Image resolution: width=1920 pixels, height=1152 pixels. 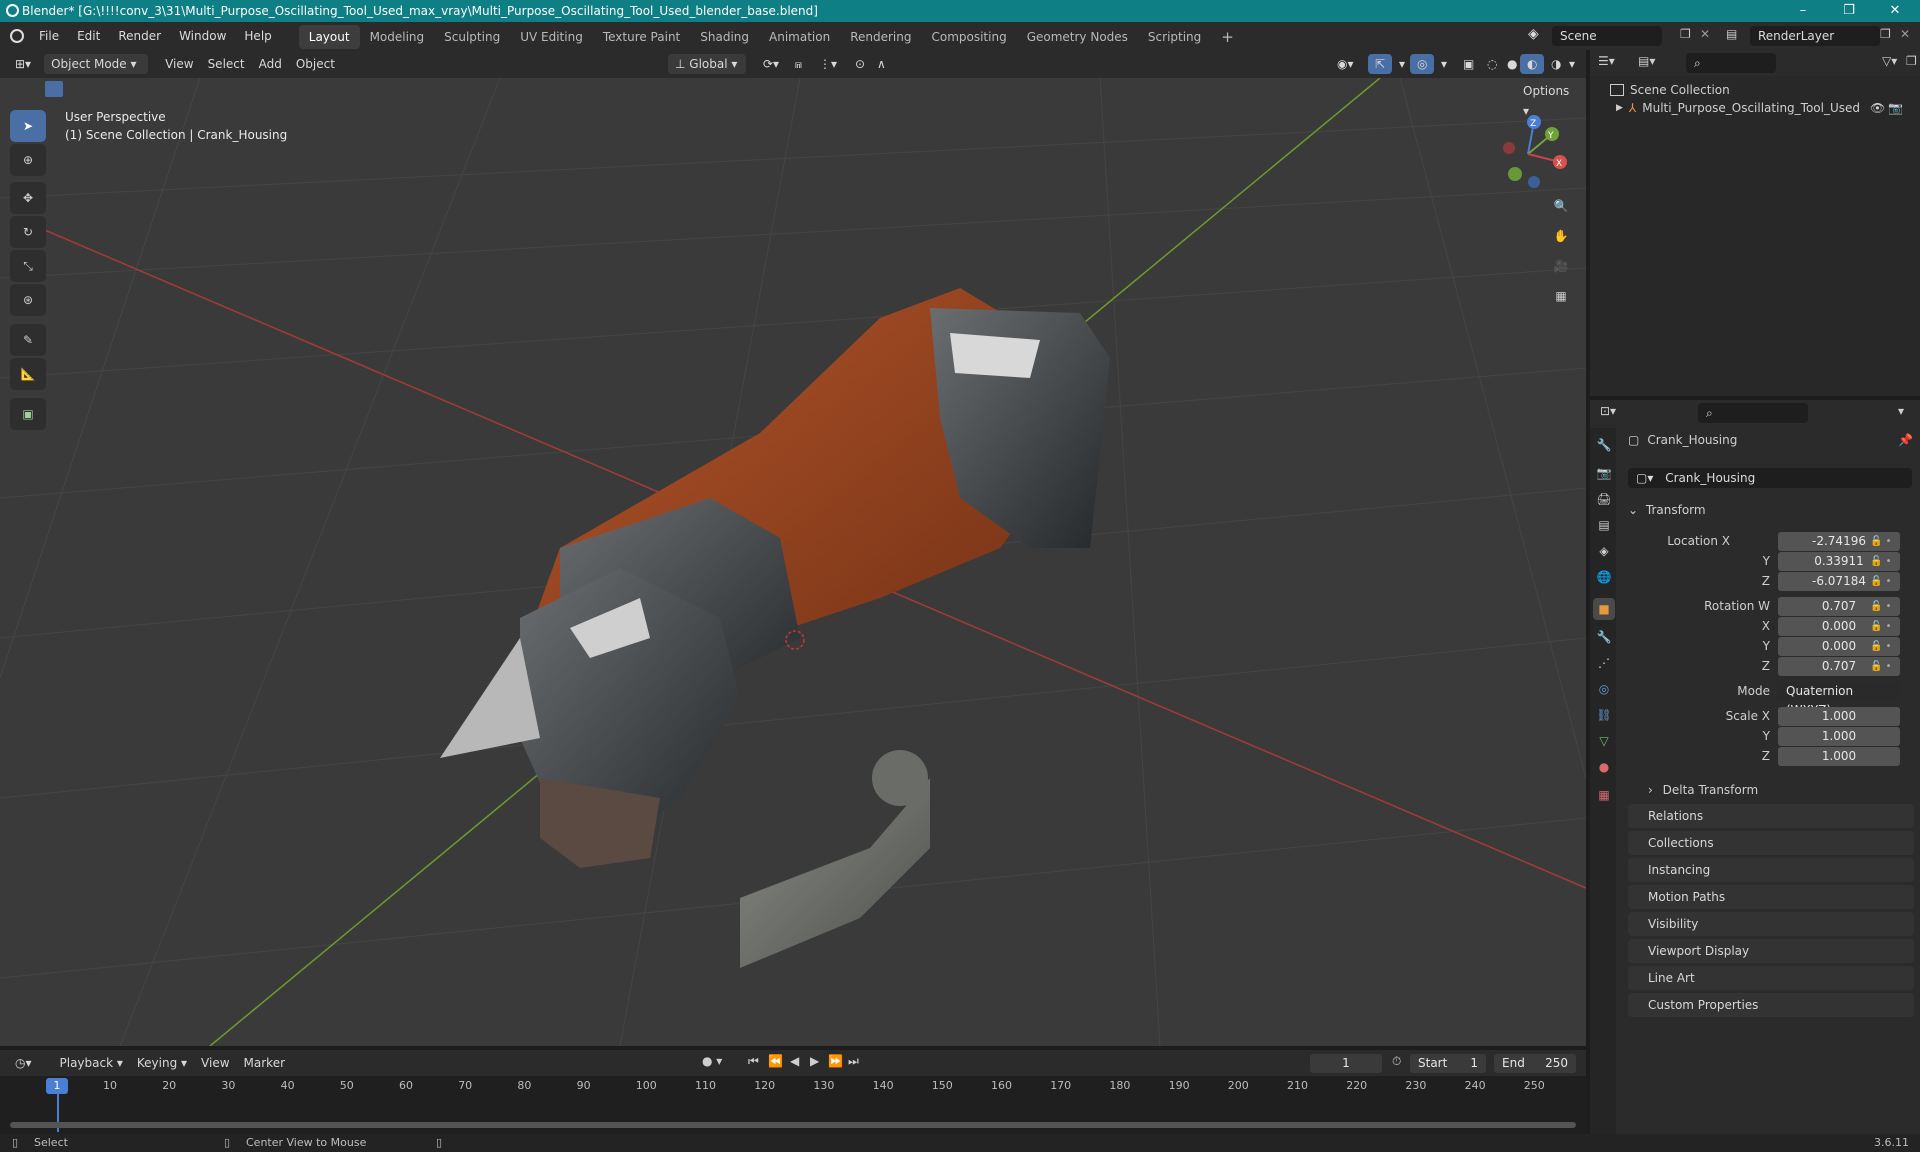 What do you see at coordinates (134, 89) in the screenshot?
I see `select-intersect-icon` at bounding box center [134, 89].